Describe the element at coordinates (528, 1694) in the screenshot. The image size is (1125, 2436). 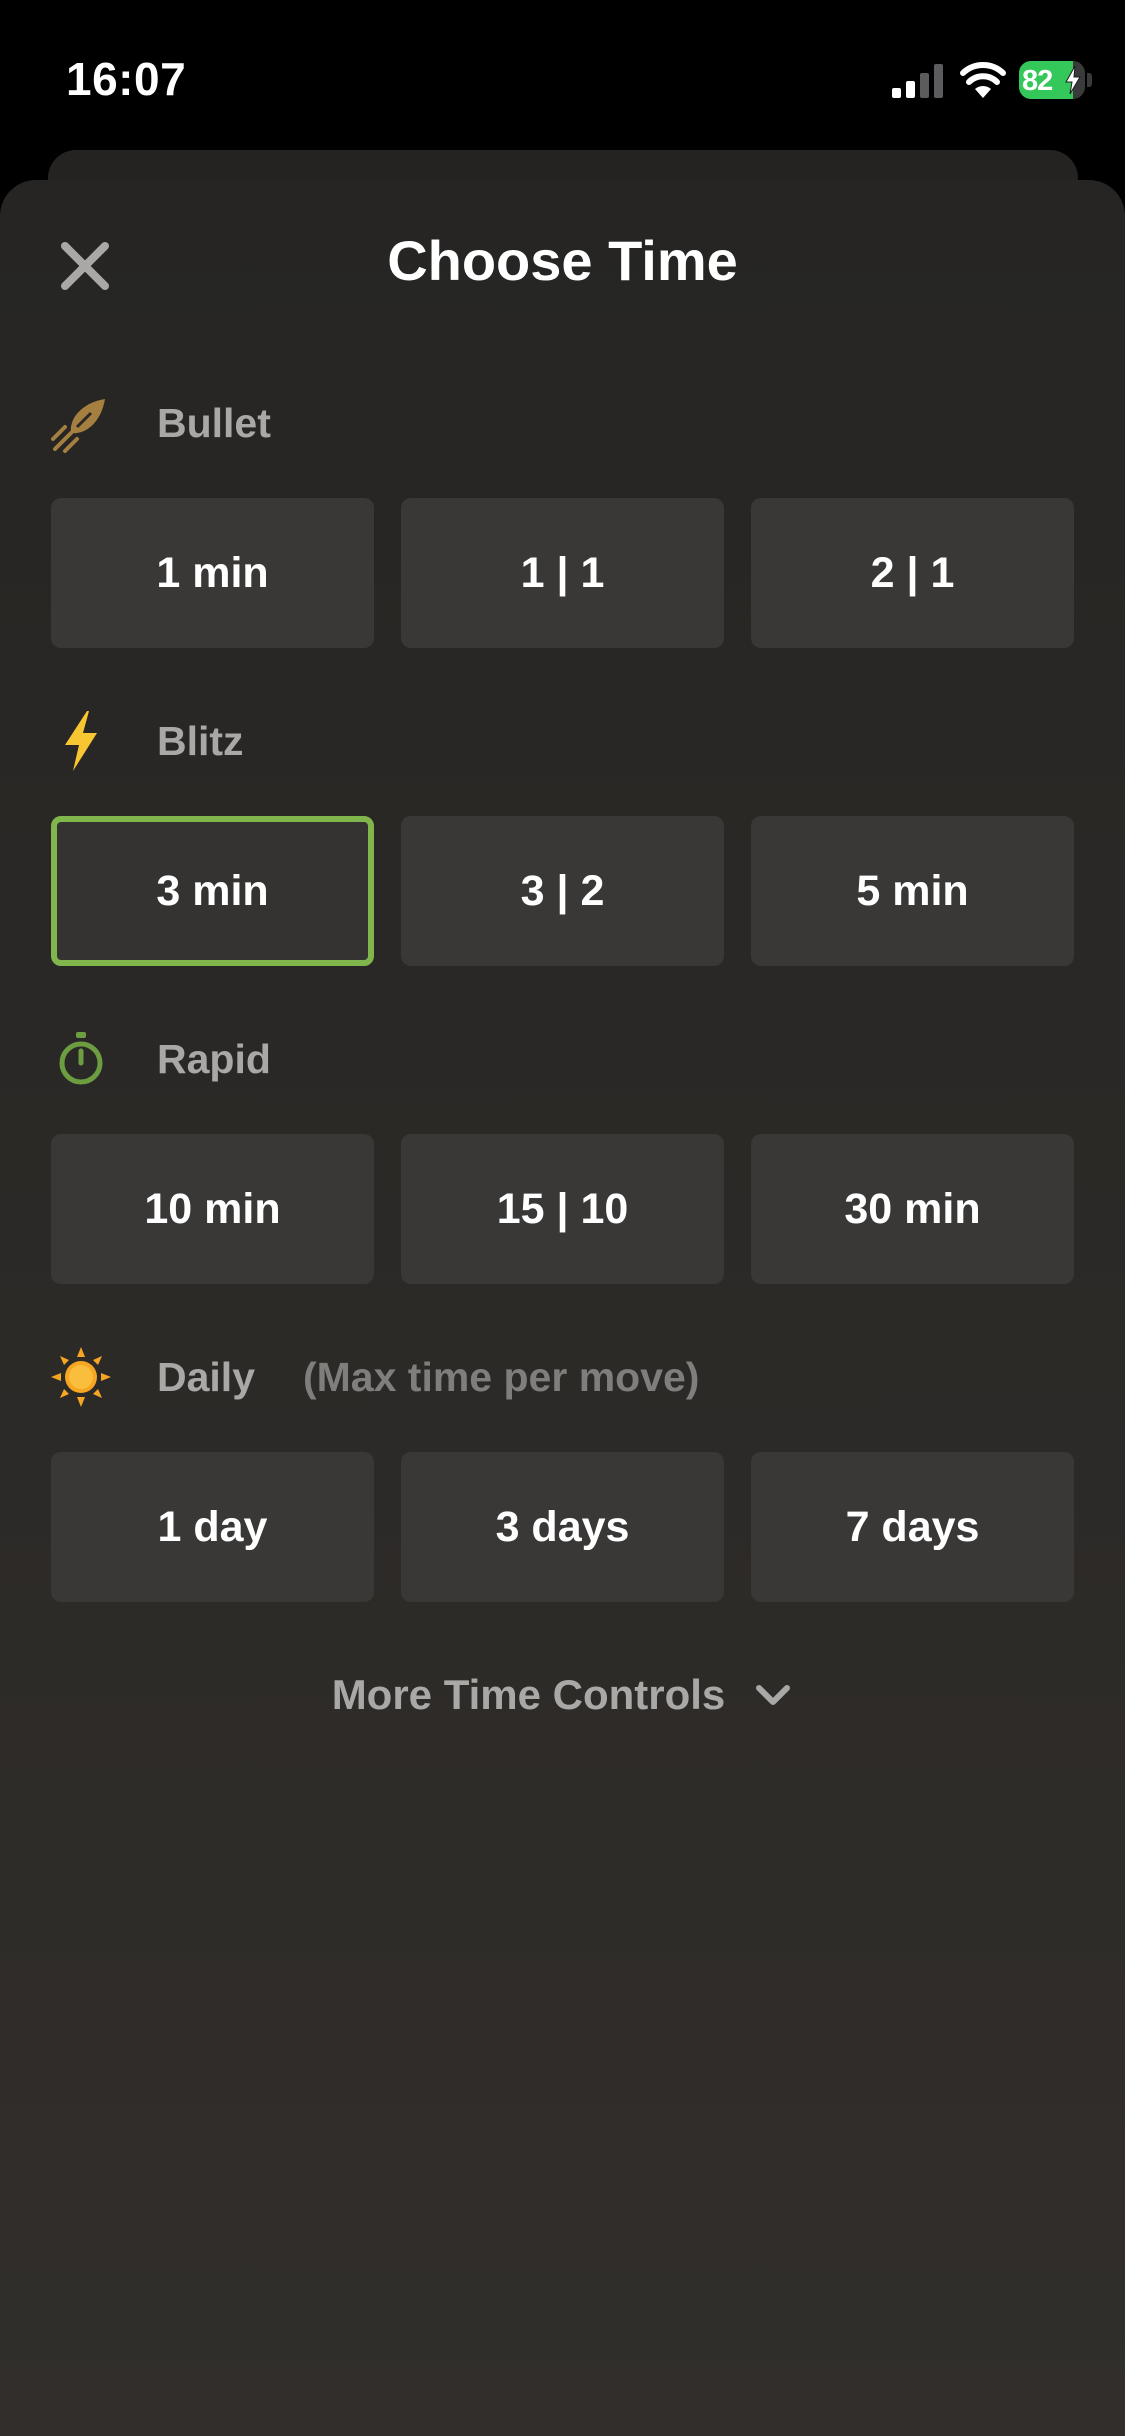
I see `more-time-controls-label: More Time Controls` at that location.